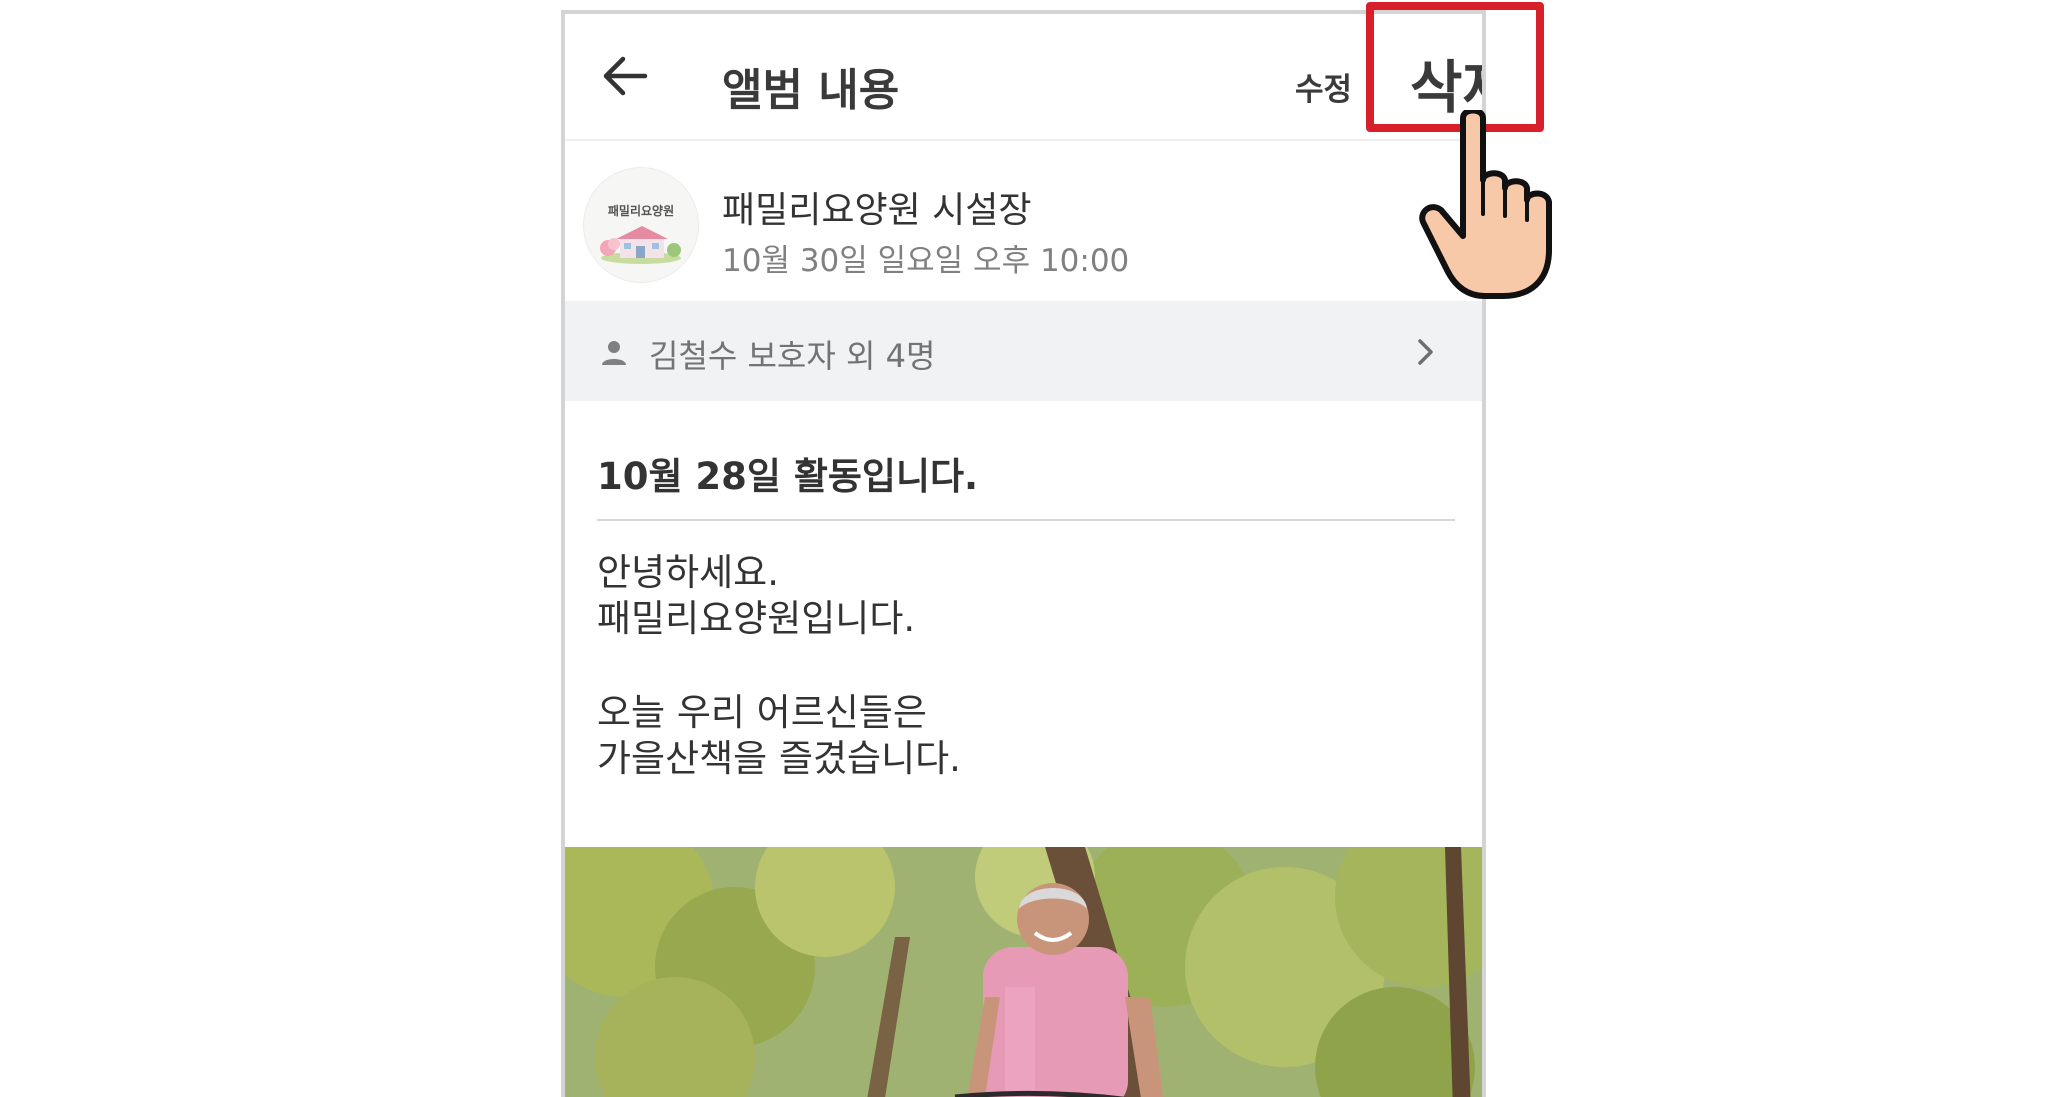 Image resolution: width=2048 pixels, height=1097 pixels. Describe the element at coordinates (1485, 204) in the screenshot. I see `pointing-hand-icon` at that location.